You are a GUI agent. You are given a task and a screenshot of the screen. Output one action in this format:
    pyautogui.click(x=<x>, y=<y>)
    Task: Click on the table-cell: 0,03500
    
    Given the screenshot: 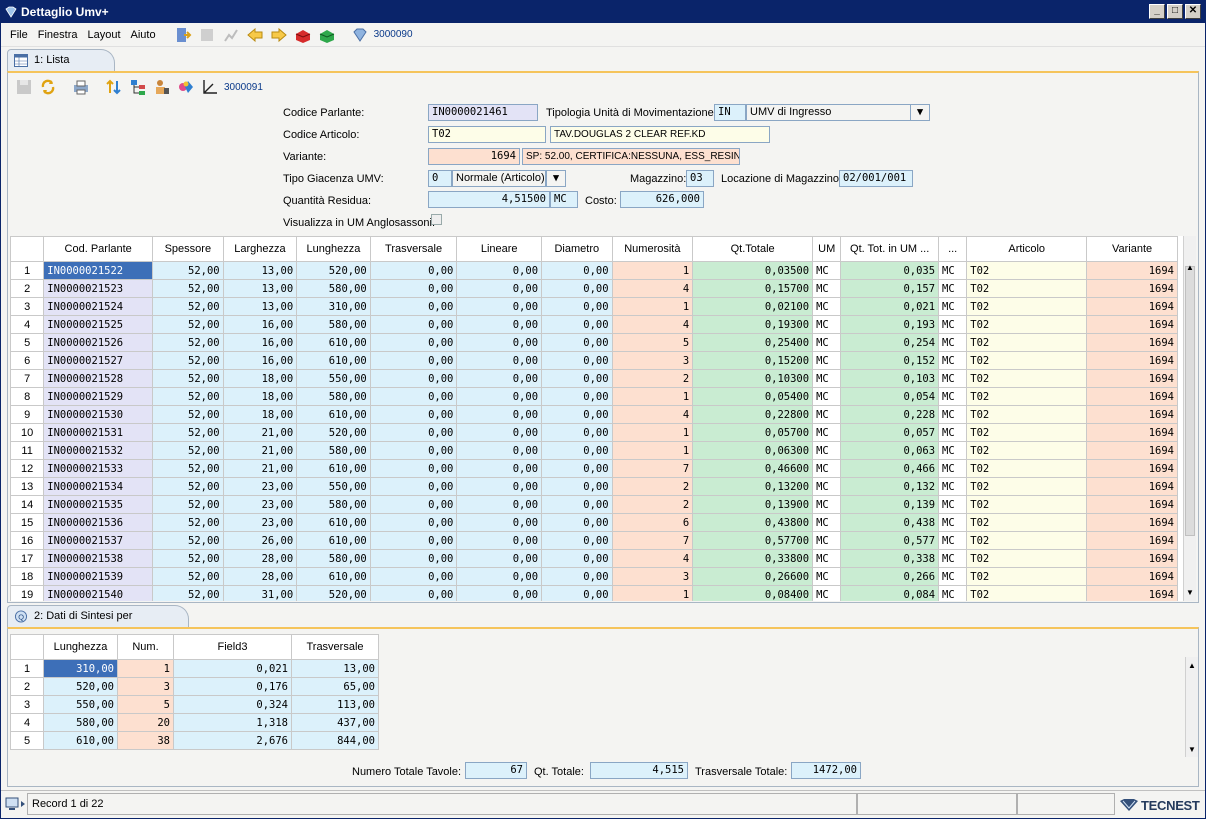 What is the action you would take?
    pyautogui.click(x=753, y=270)
    